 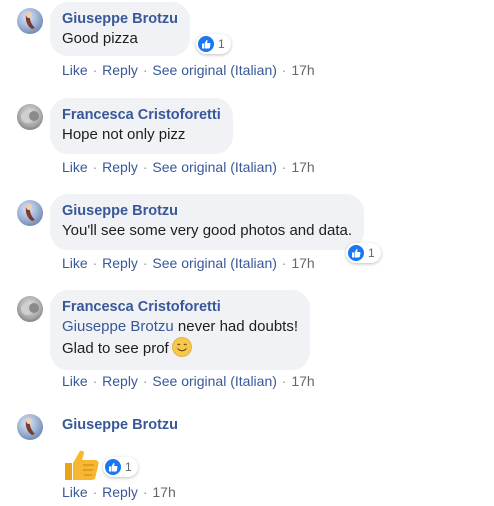 I want to click on thumbs-up-icon, so click(x=81, y=465).